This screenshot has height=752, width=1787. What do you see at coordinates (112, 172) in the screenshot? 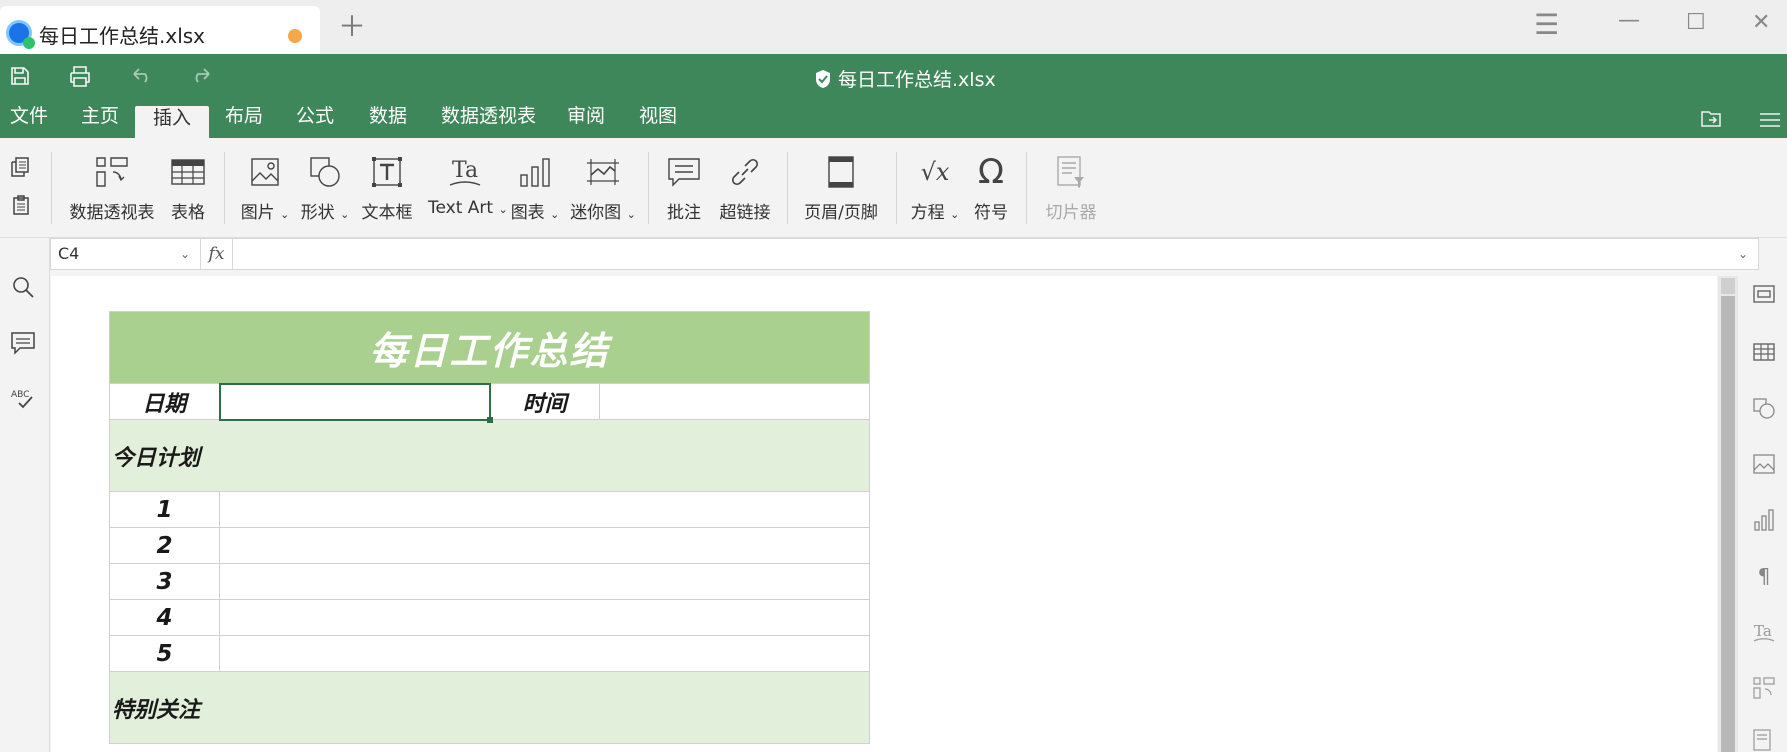
I see `pivot-table-icon` at bounding box center [112, 172].